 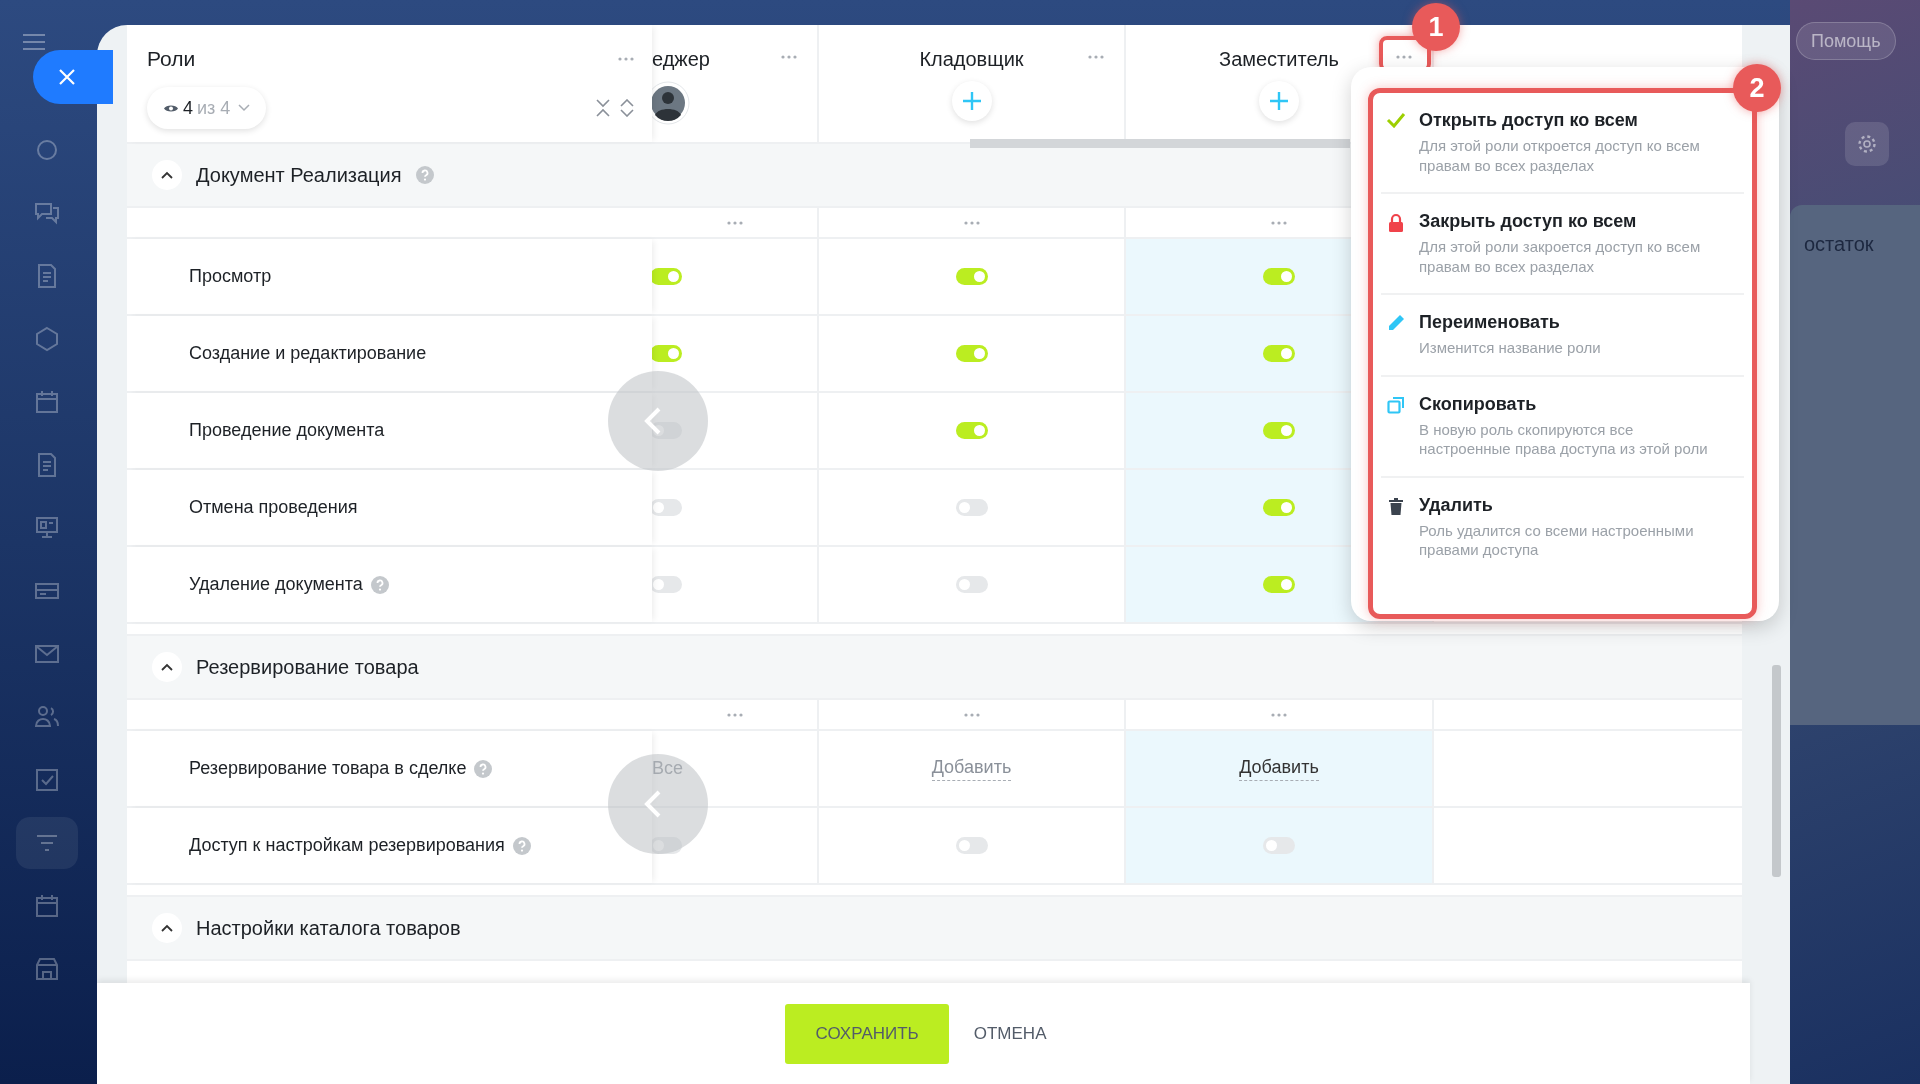 I want to click on collapse-all-icon, so click(x=603, y=108).